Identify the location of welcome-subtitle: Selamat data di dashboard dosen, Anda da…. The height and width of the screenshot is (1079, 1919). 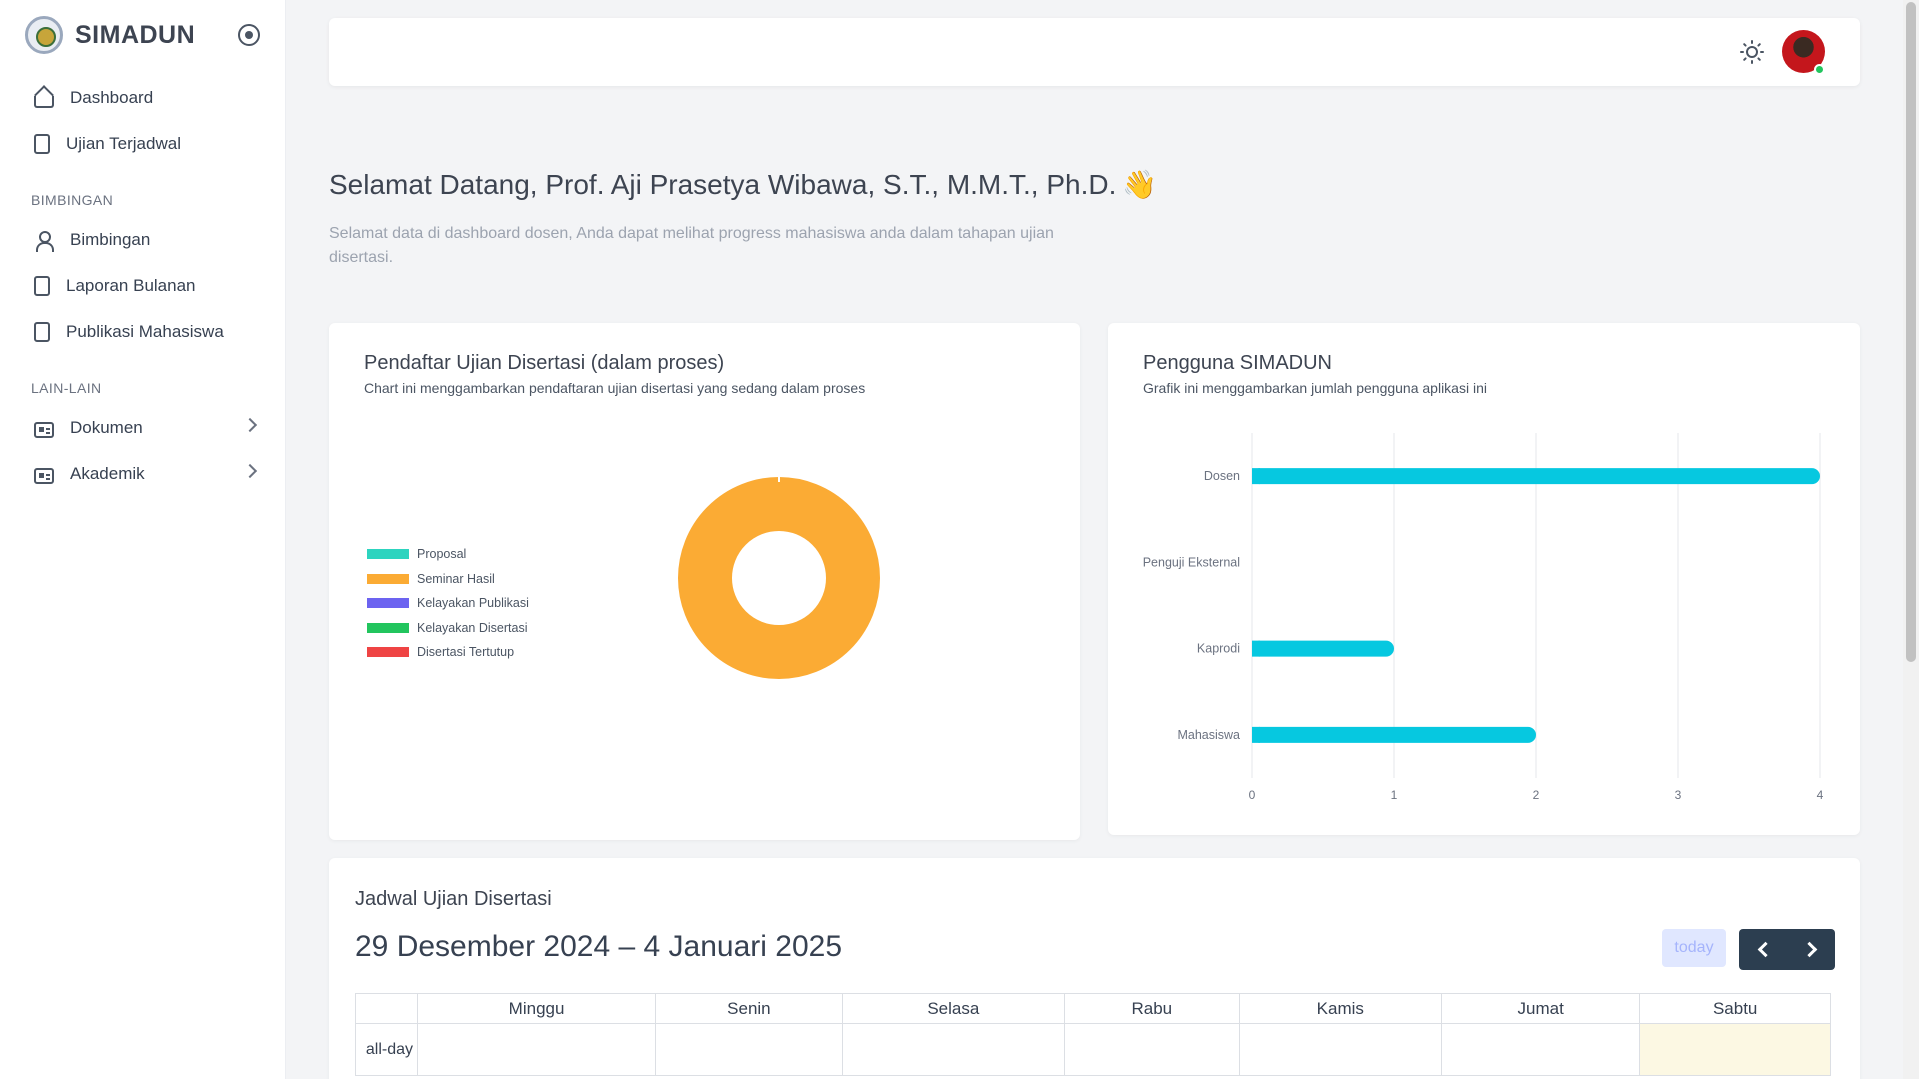
(691, 245).